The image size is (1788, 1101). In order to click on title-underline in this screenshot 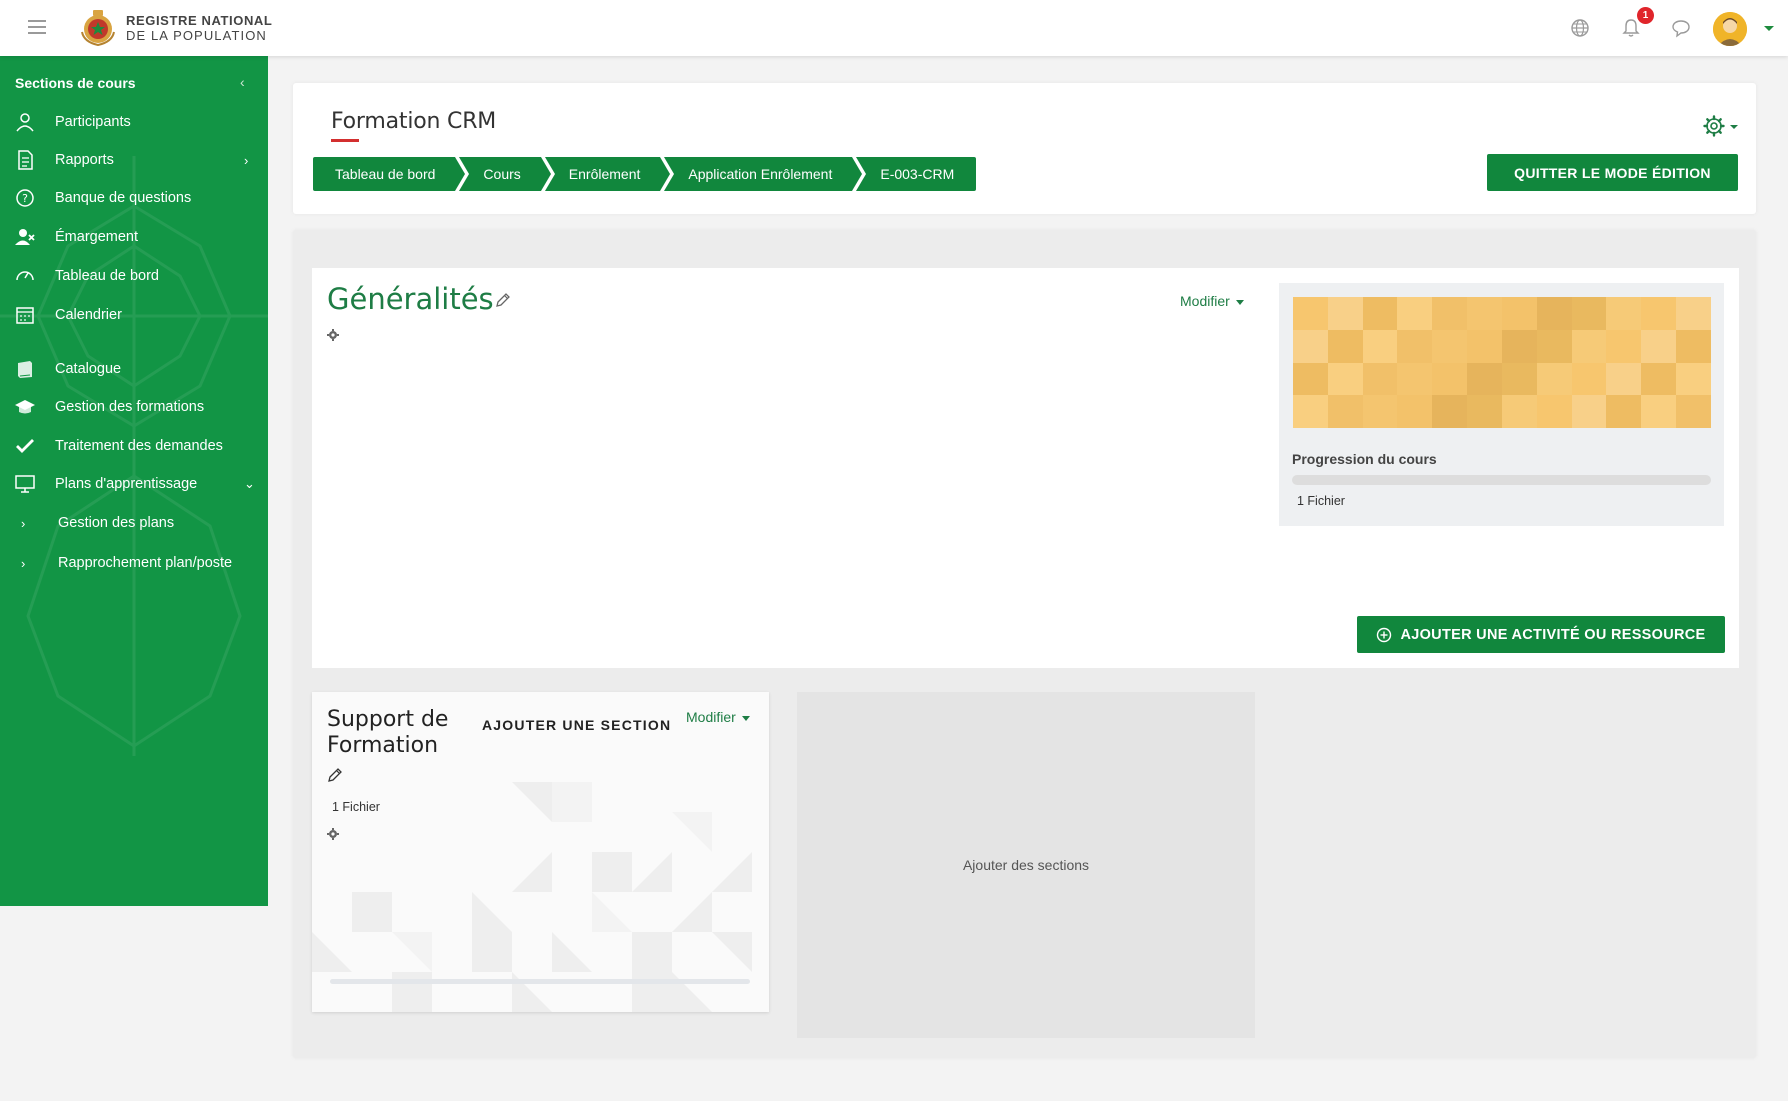, I will do `click(345, 140)`.